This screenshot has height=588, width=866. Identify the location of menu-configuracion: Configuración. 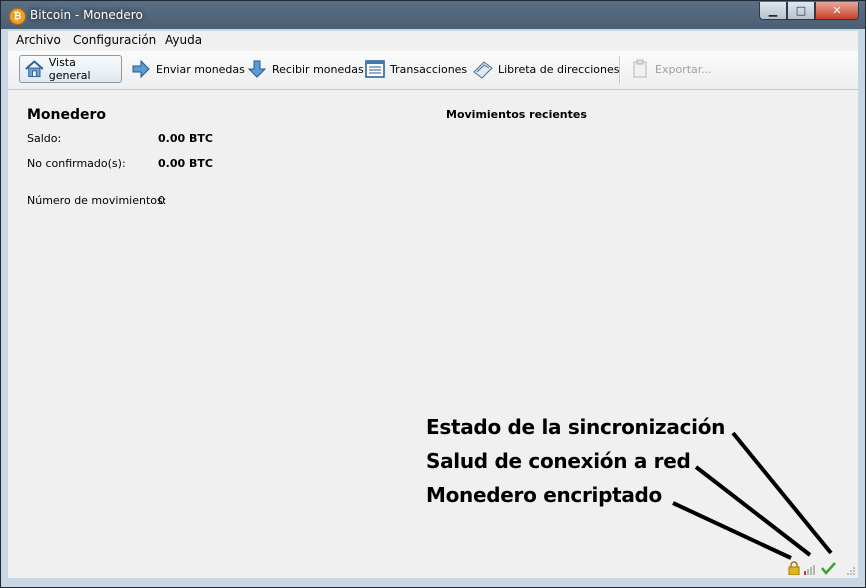
(114, 40).